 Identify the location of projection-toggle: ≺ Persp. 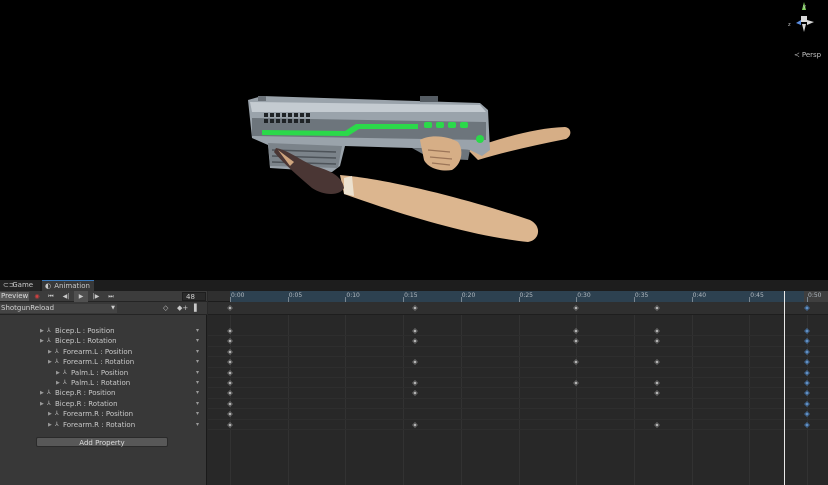
(807, 55).